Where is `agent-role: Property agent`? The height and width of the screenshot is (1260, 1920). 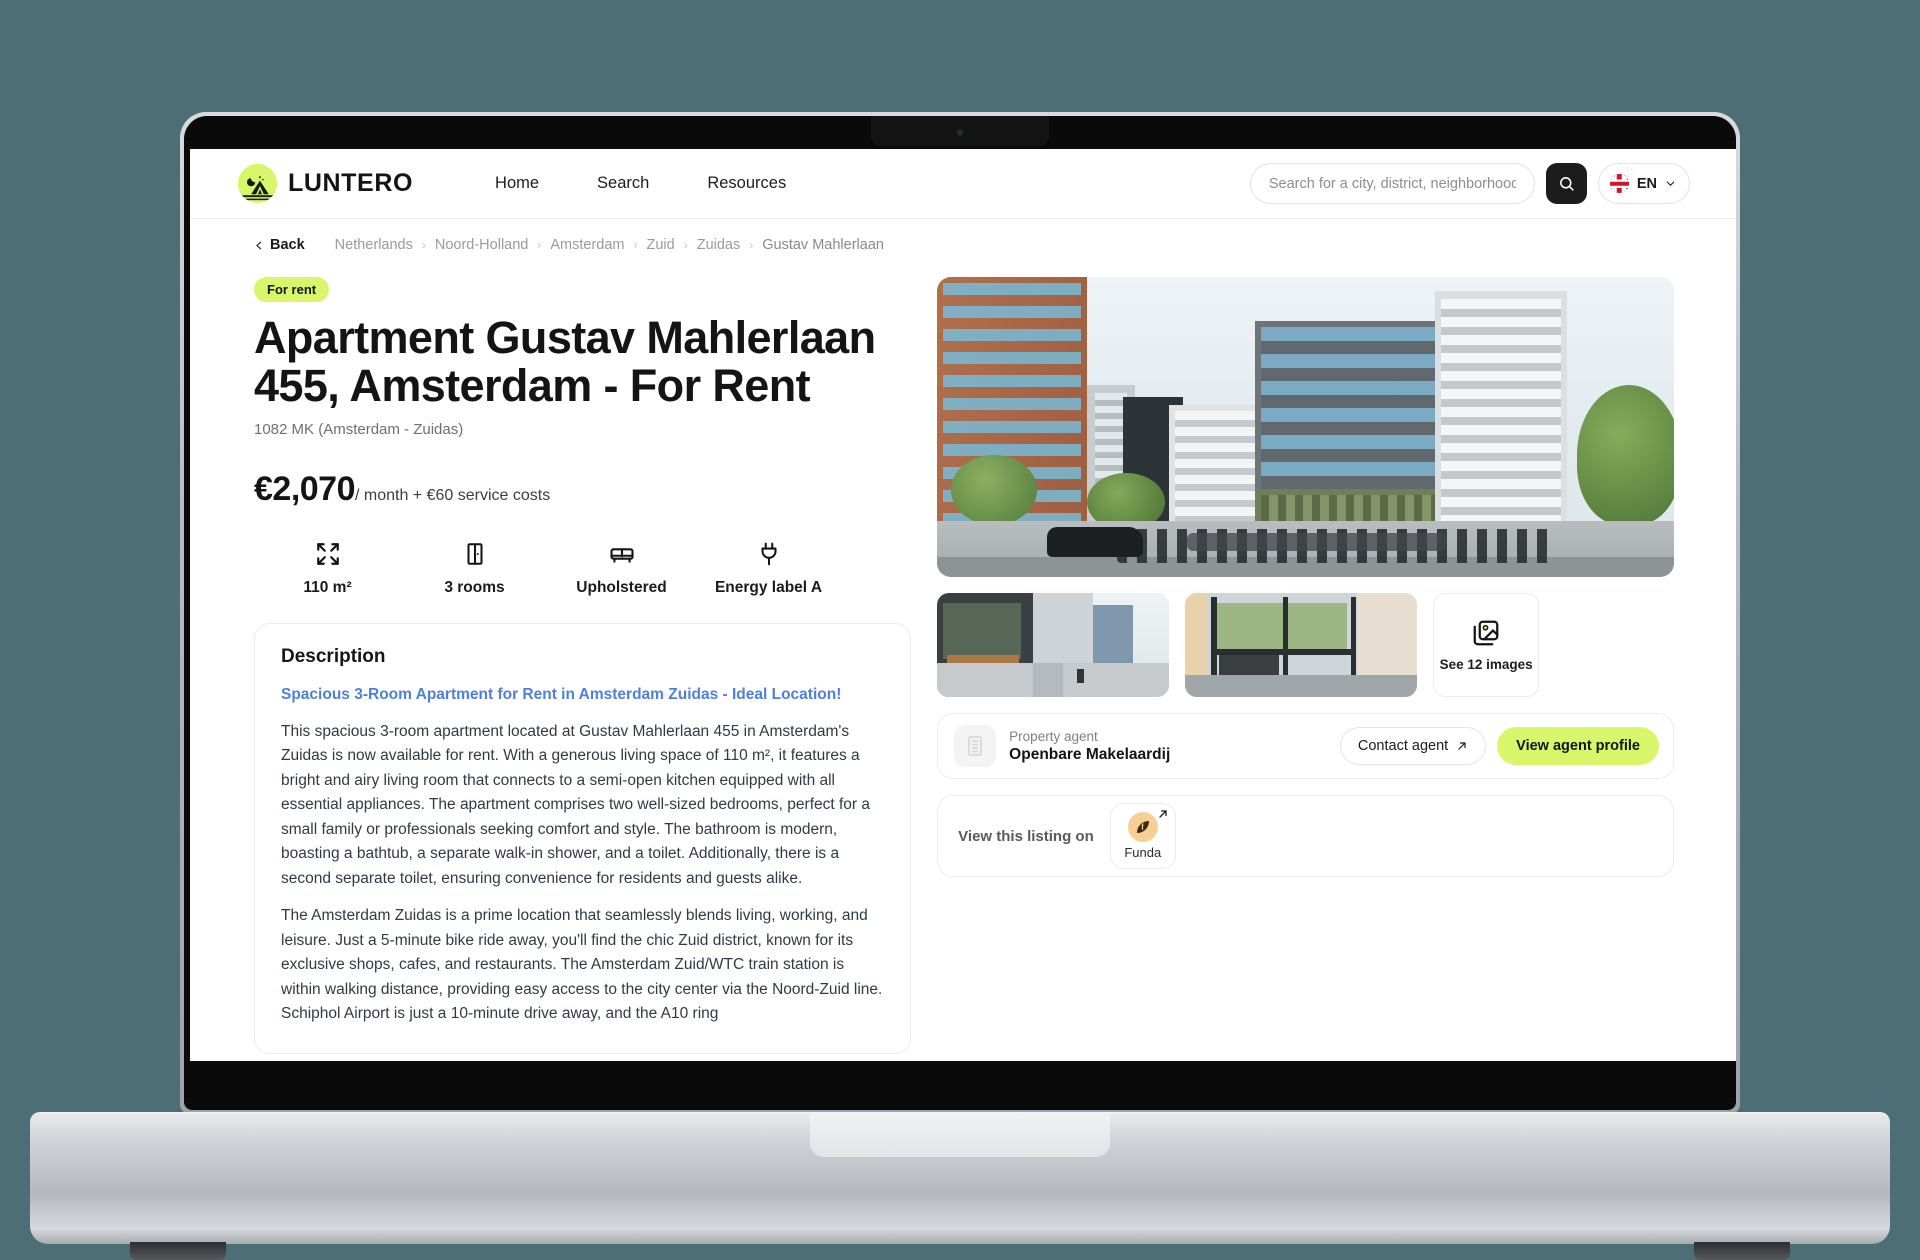
agent-role: Property agent is located at coordinates (1053, 736).